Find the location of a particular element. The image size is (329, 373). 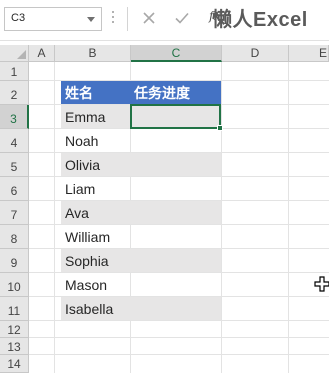

column-header-b: B is located at coordinates (93, 53).